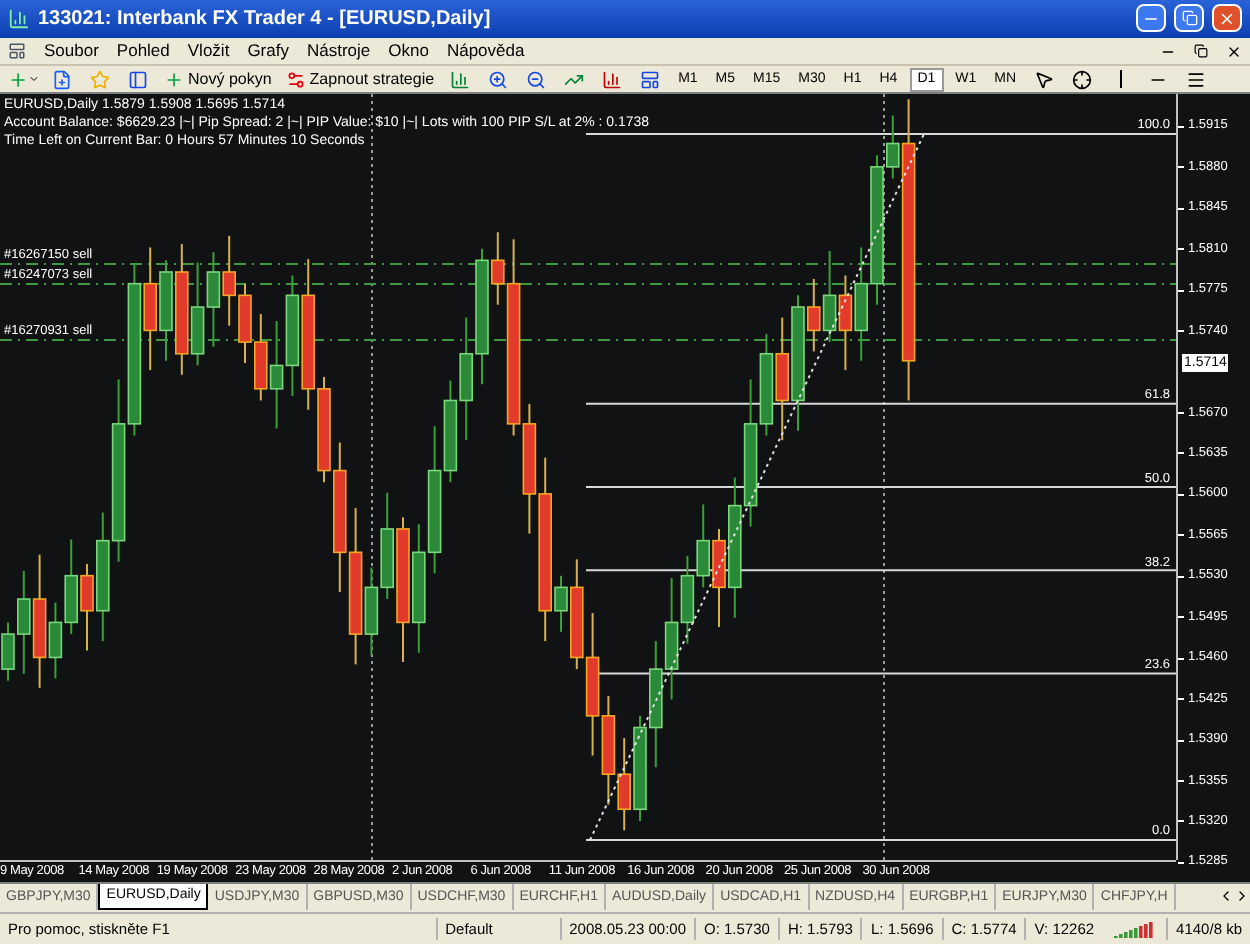  Describe the element at coordinates (1189, 18) in the screenshot. I see `maximize-icon` at that location.